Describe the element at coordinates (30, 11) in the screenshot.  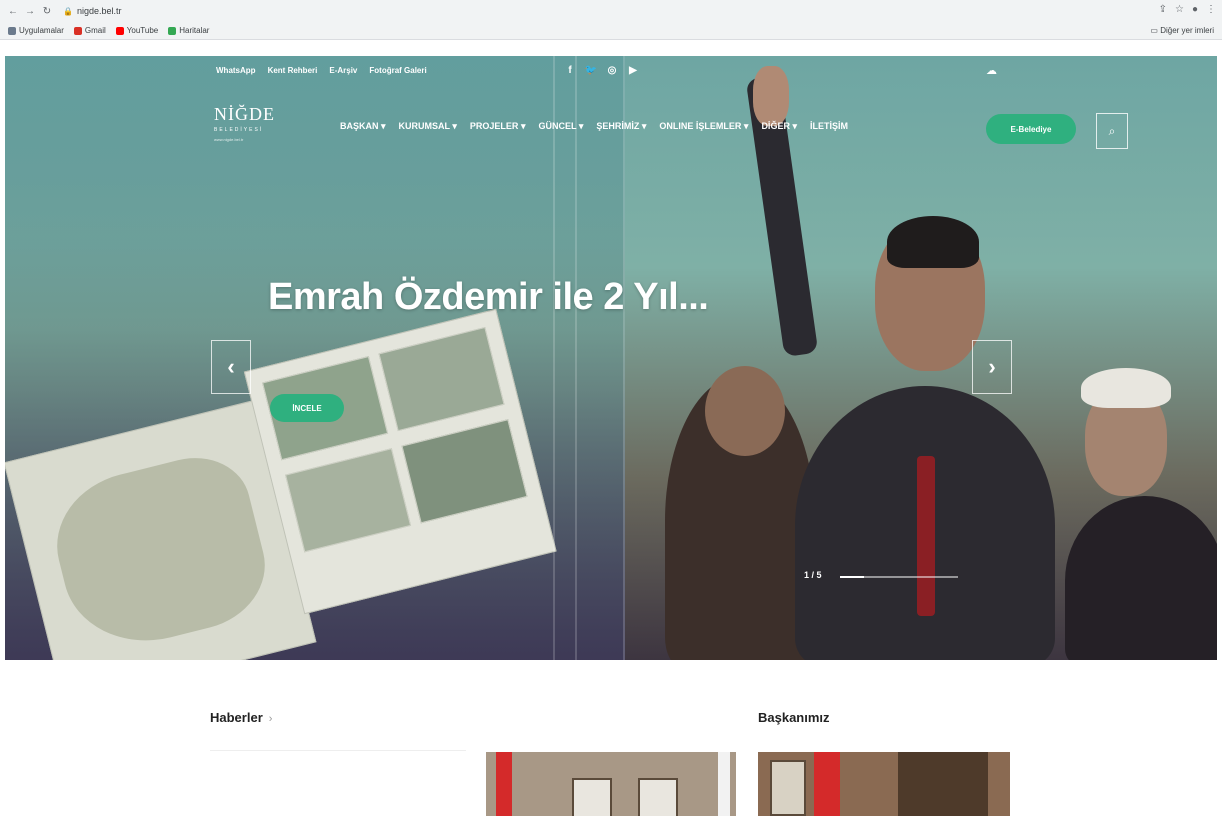
I see `forward-icon: →` at that location.